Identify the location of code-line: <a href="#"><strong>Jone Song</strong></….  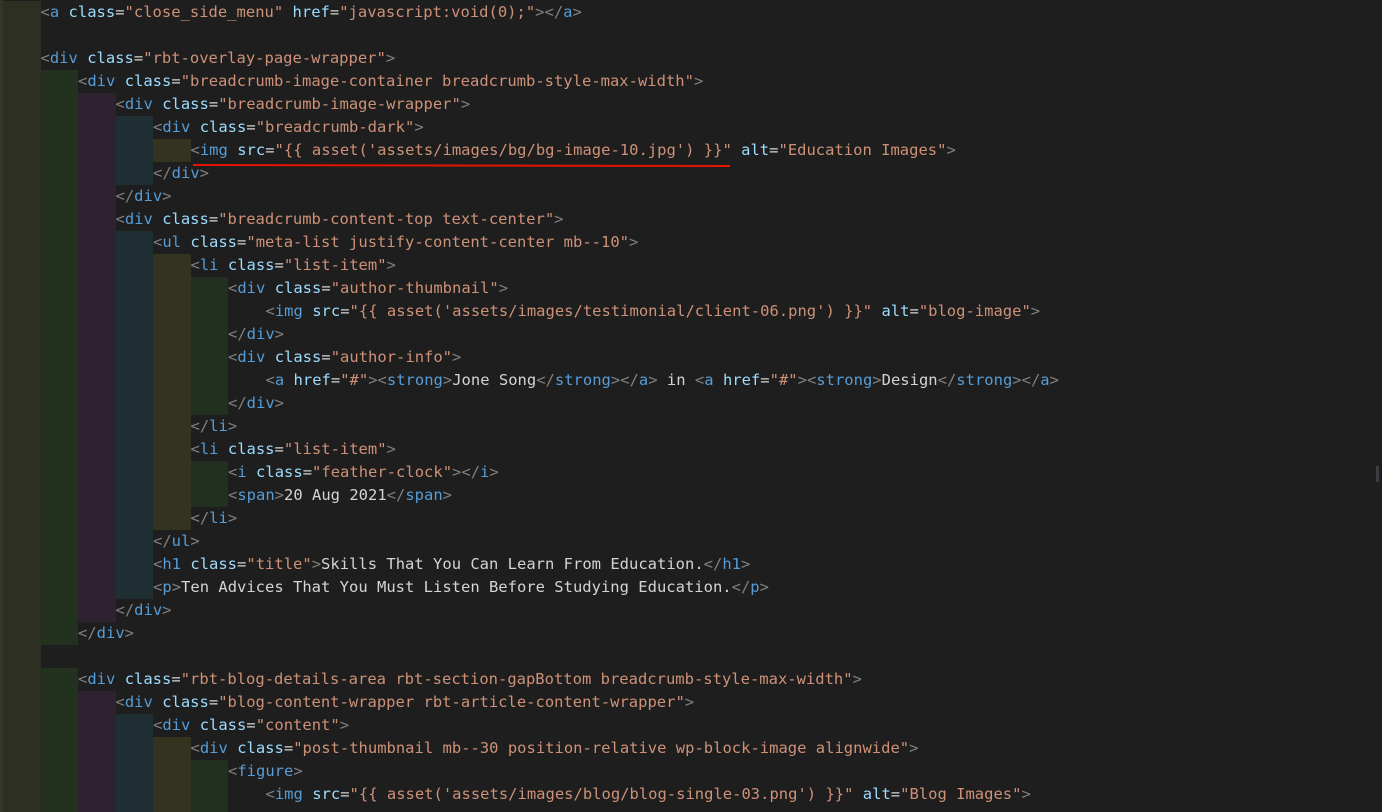
(691, 380).